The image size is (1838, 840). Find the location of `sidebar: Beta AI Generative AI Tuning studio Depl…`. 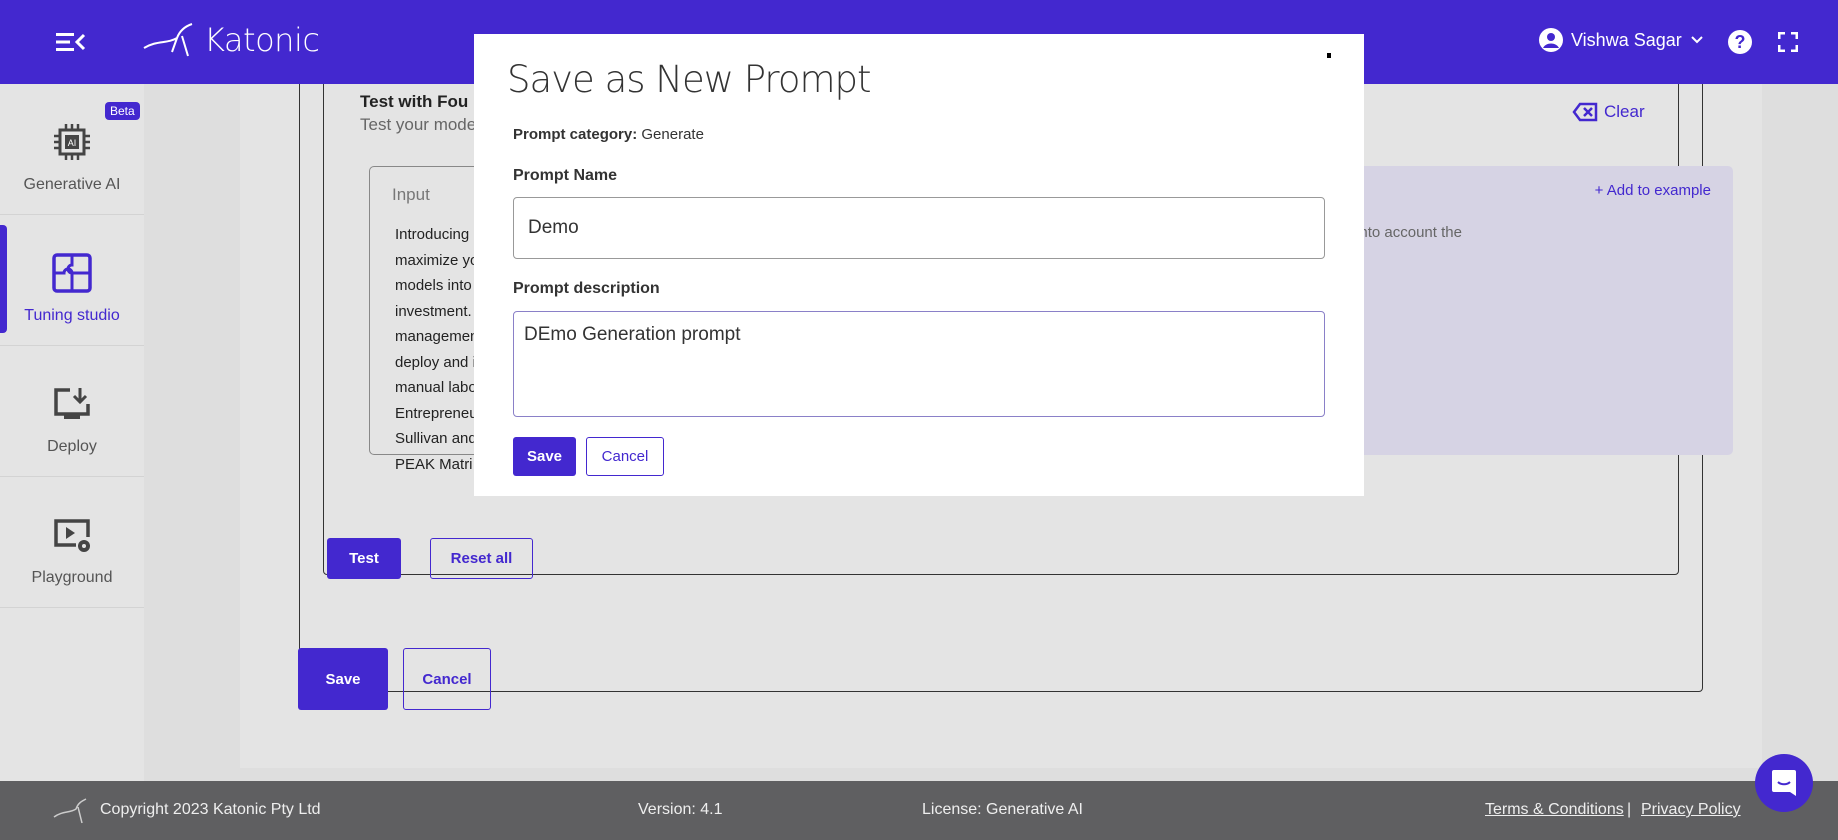

sidebar: Beta AI Generative AI Tuning studio Depl… is located at coordinates (72, 432).